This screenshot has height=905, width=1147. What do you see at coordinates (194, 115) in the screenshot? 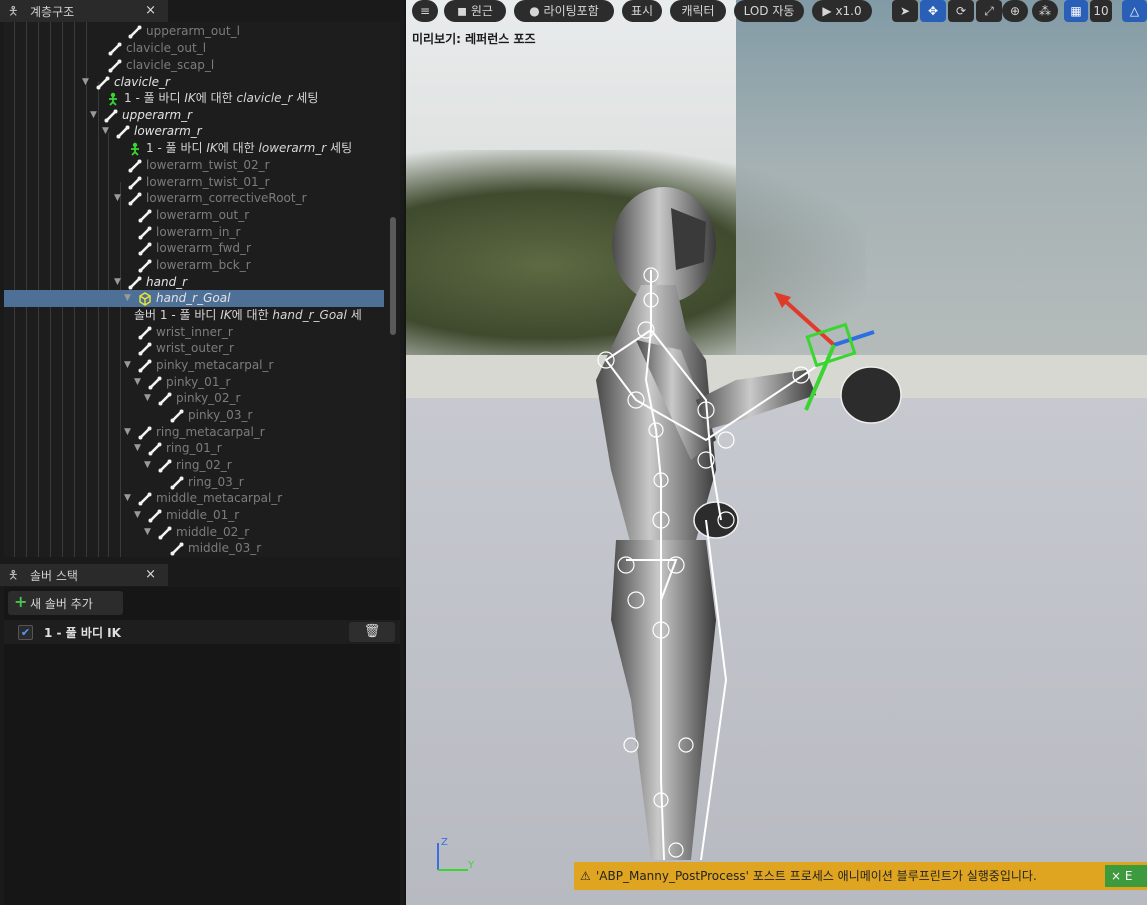
I see `tree-row: ▼ upperarm_r` at bounding box center [194, 115].